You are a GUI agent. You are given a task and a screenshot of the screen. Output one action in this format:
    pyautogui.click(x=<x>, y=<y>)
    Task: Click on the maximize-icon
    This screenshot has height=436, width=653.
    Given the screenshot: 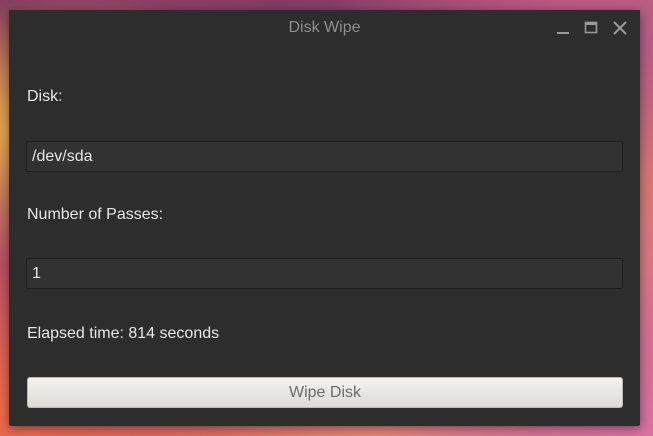 What is the action you would take?
    pyautogui.click(x=591, y=27)
    